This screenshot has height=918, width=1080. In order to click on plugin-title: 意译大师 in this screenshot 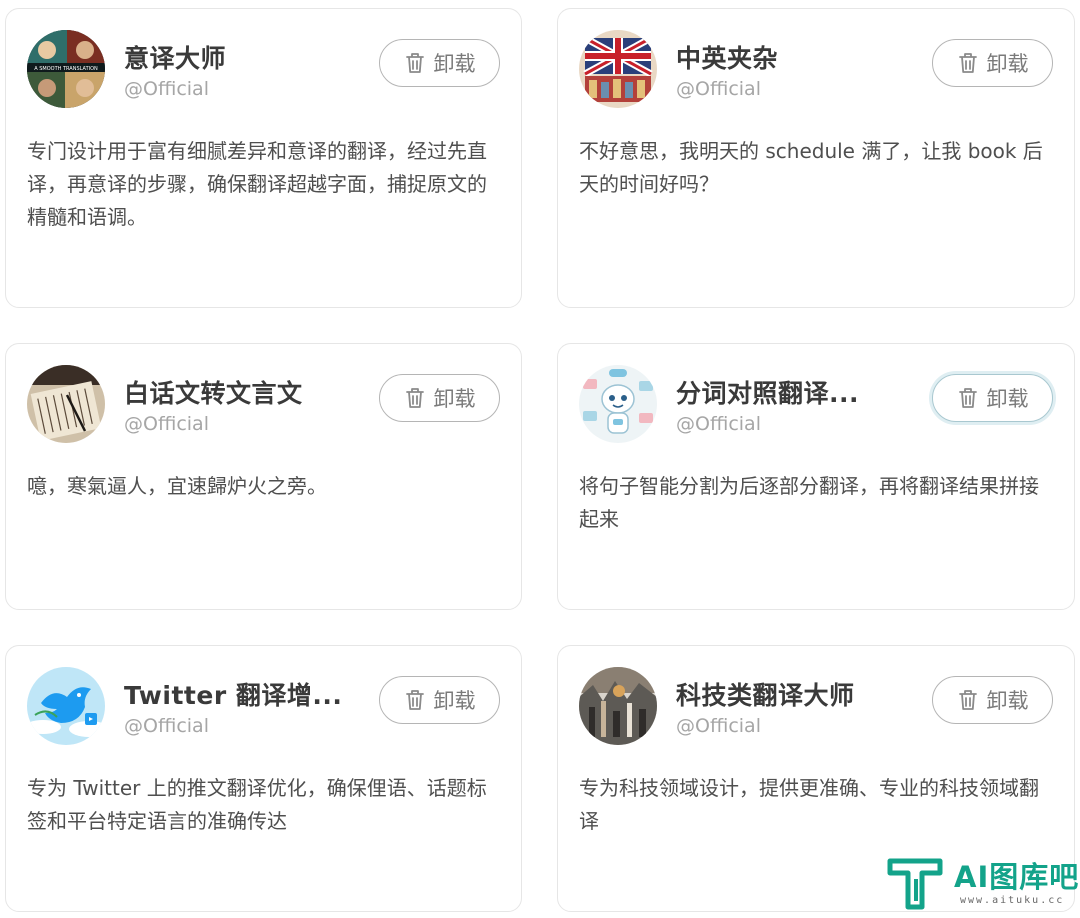, I will do `click(175, 58)`.